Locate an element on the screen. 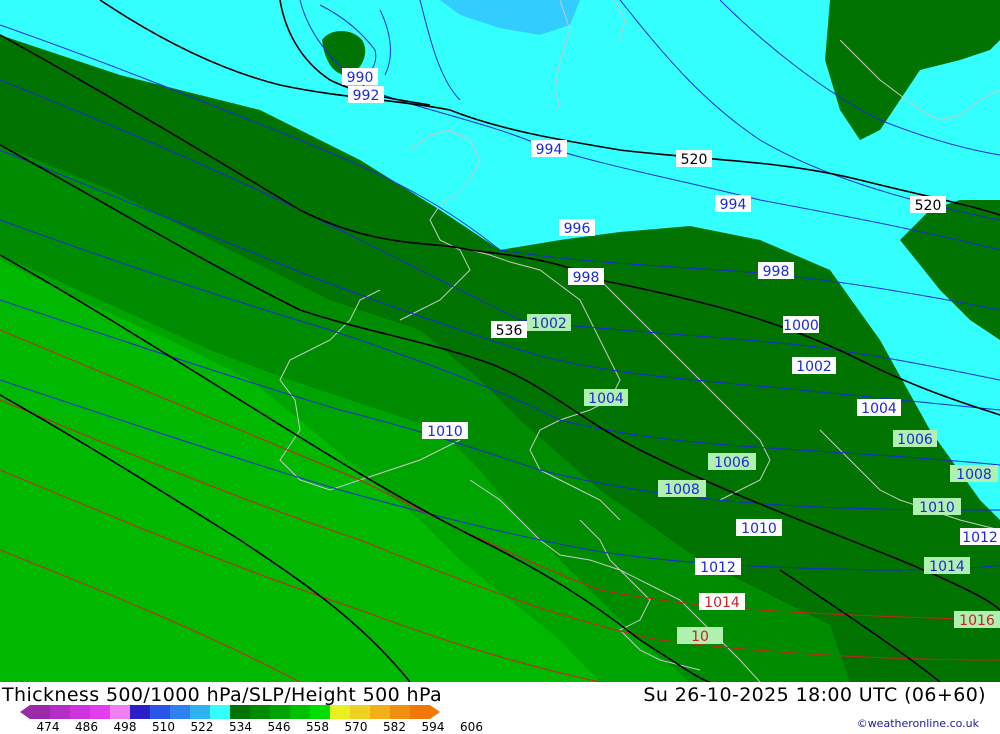  isobar-label-text: 1016 is located at coordinates (977, 621).